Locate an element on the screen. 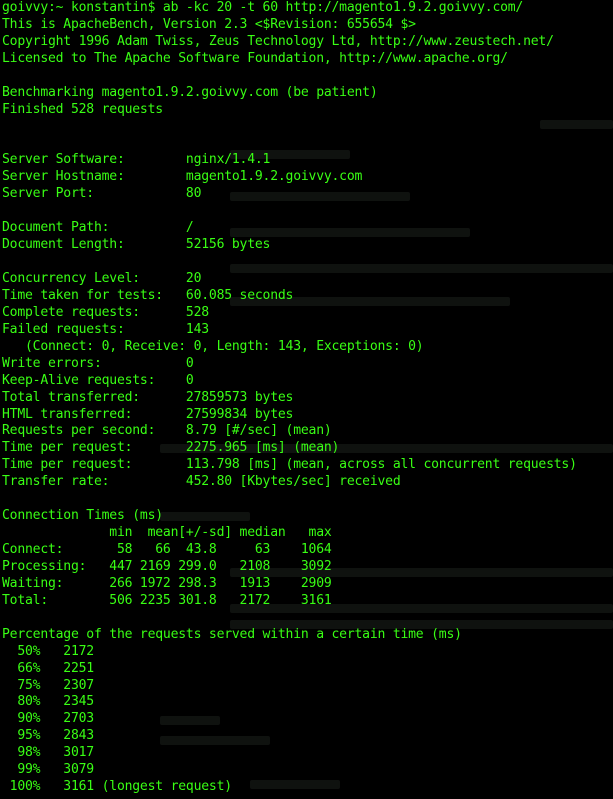  terminal-line: Complete requests: 528 is located at coordinates (105, 312).